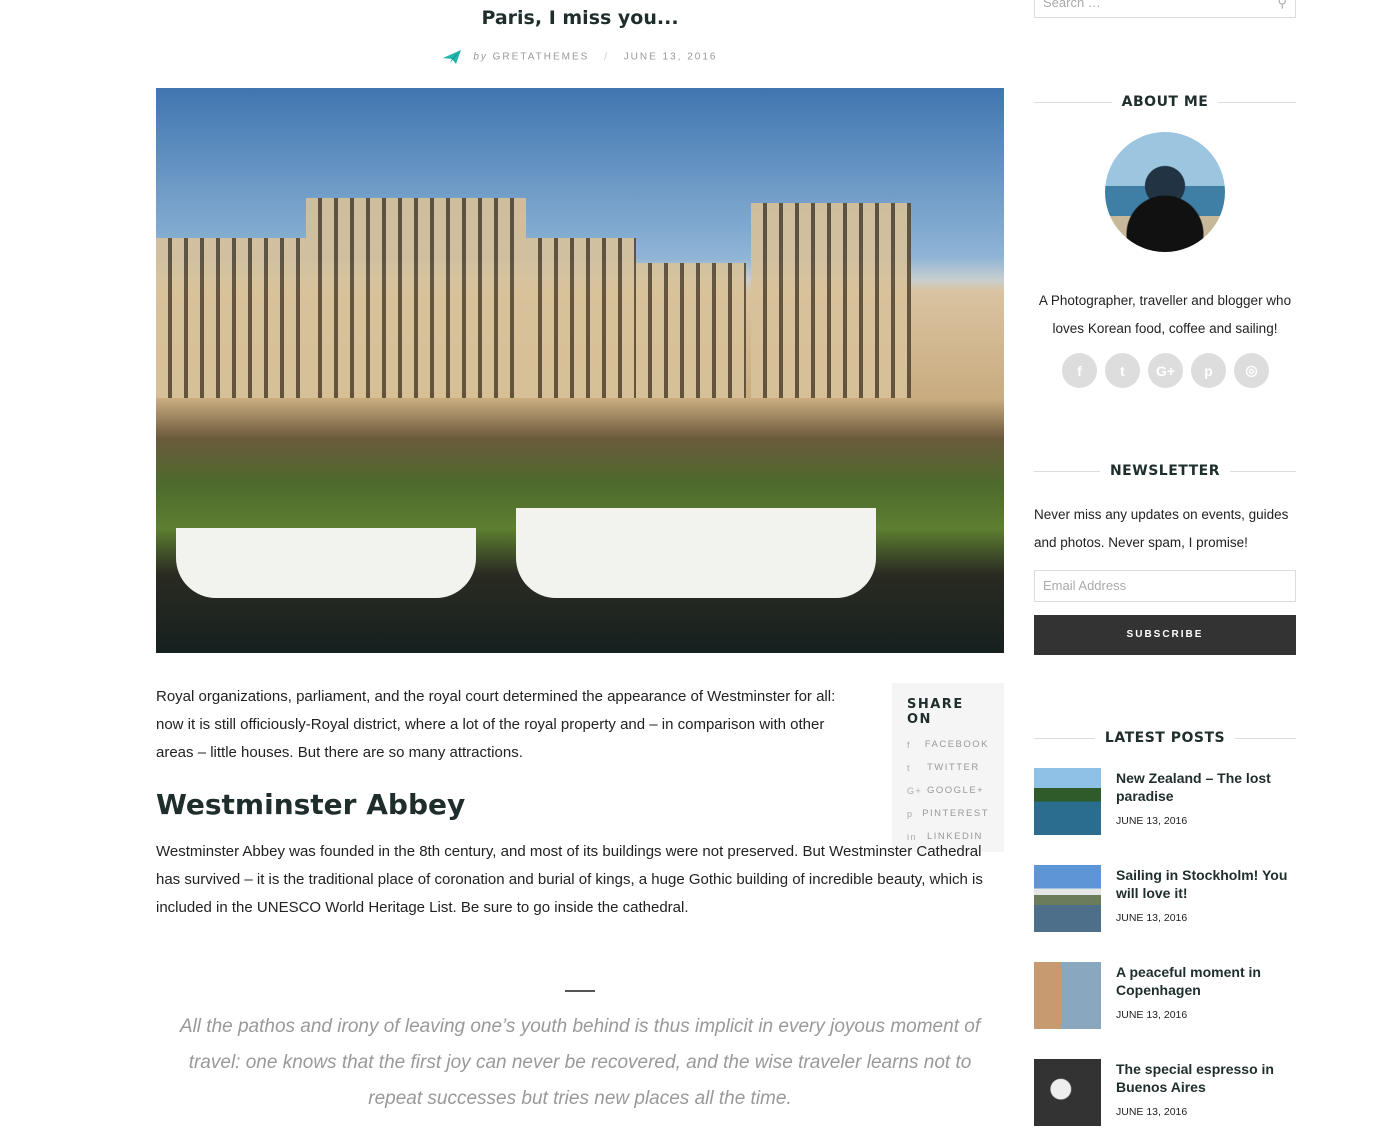 The height and width of the screenshot is (1128, 1392). What do you see at coordinates (956, 744) in the screenshot?
I see `share-label: FACEBOOK` at bounding box center [956, 744].